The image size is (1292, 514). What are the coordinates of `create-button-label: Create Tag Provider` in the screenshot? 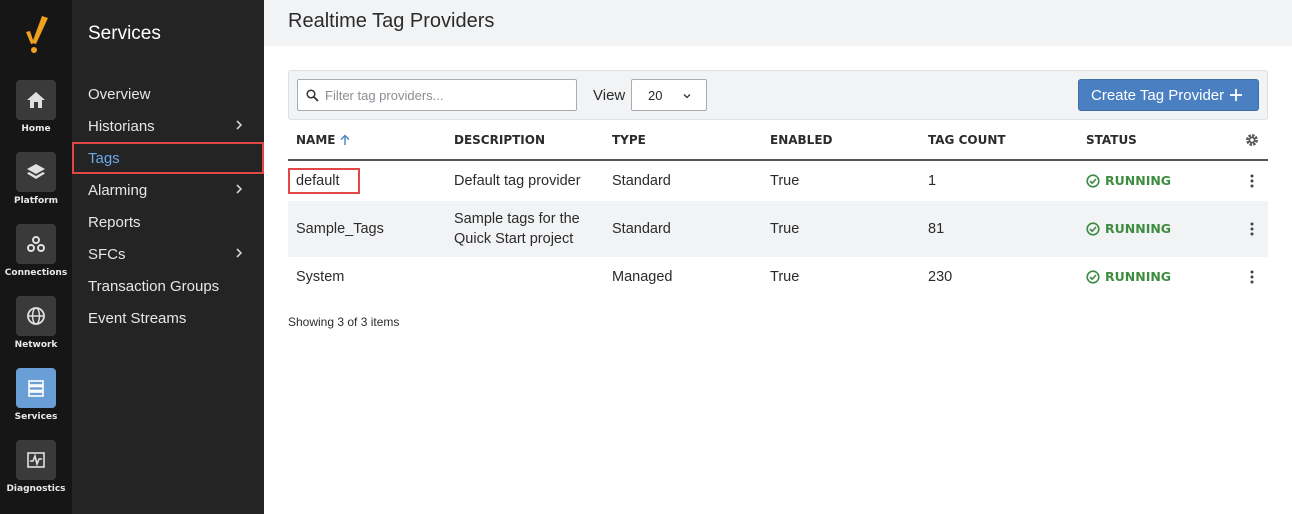 It's located at (1158, 95).